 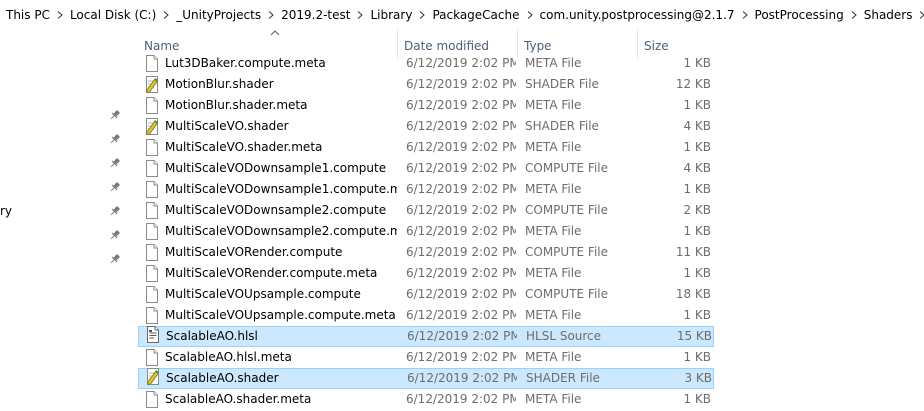 What do you see at coordinates (222, 378) in the screenshot?
I see `file-name: ScalableAO.shader` at bounding box center [222, 378].